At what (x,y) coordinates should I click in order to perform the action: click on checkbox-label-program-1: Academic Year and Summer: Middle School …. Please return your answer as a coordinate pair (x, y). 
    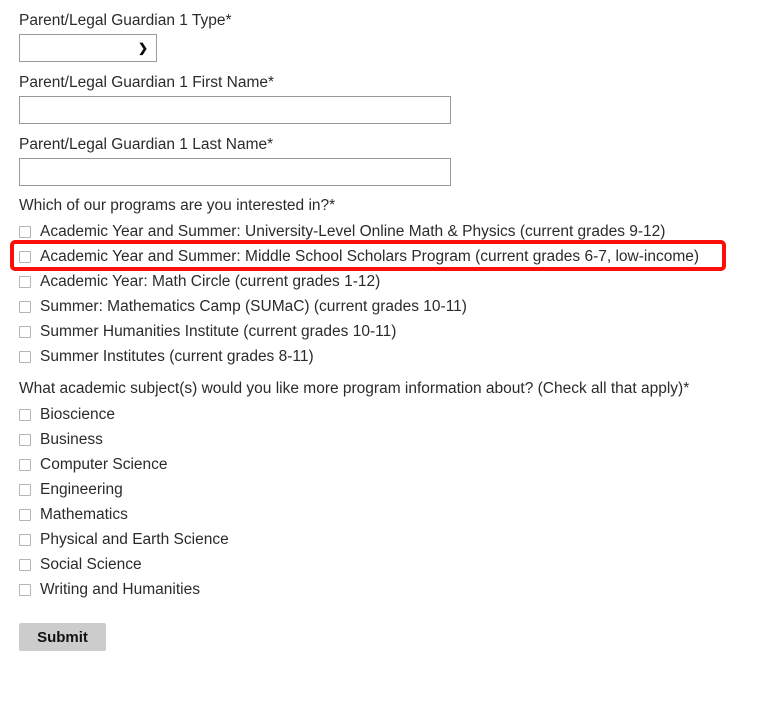
    Looking at the image, I should click on (370, 256).